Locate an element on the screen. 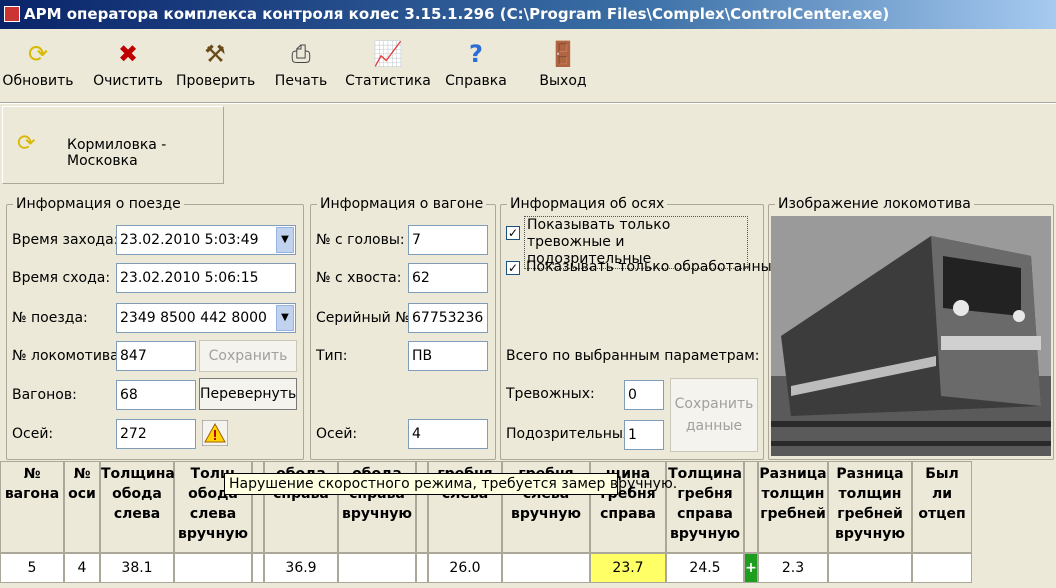 The image size is (1056, 588). train-axles-field: 272 is located at coordinates (156, 434).